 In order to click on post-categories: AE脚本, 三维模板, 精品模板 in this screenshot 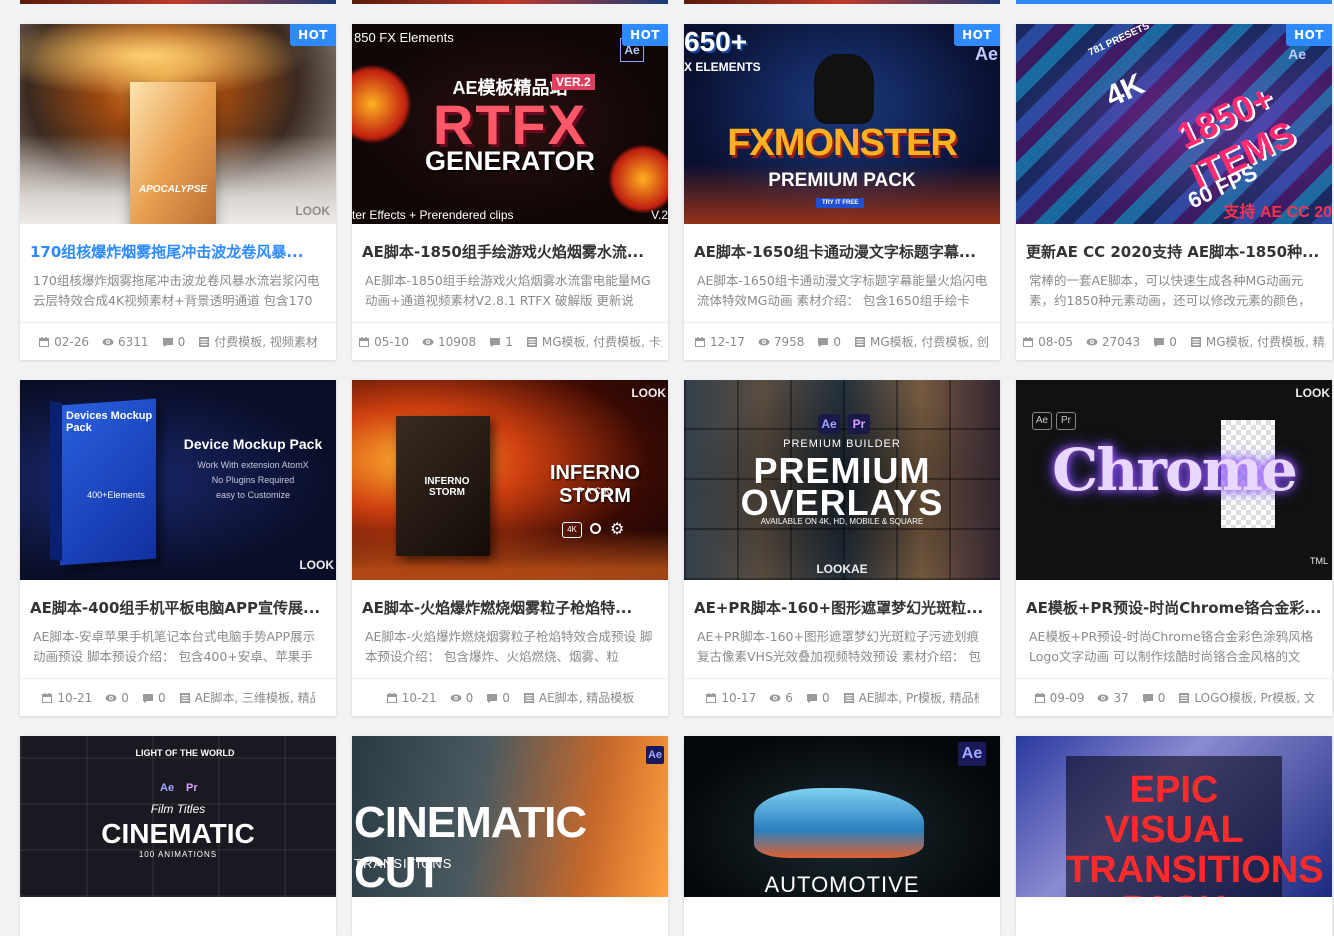, I will do `click(255, 697)`.